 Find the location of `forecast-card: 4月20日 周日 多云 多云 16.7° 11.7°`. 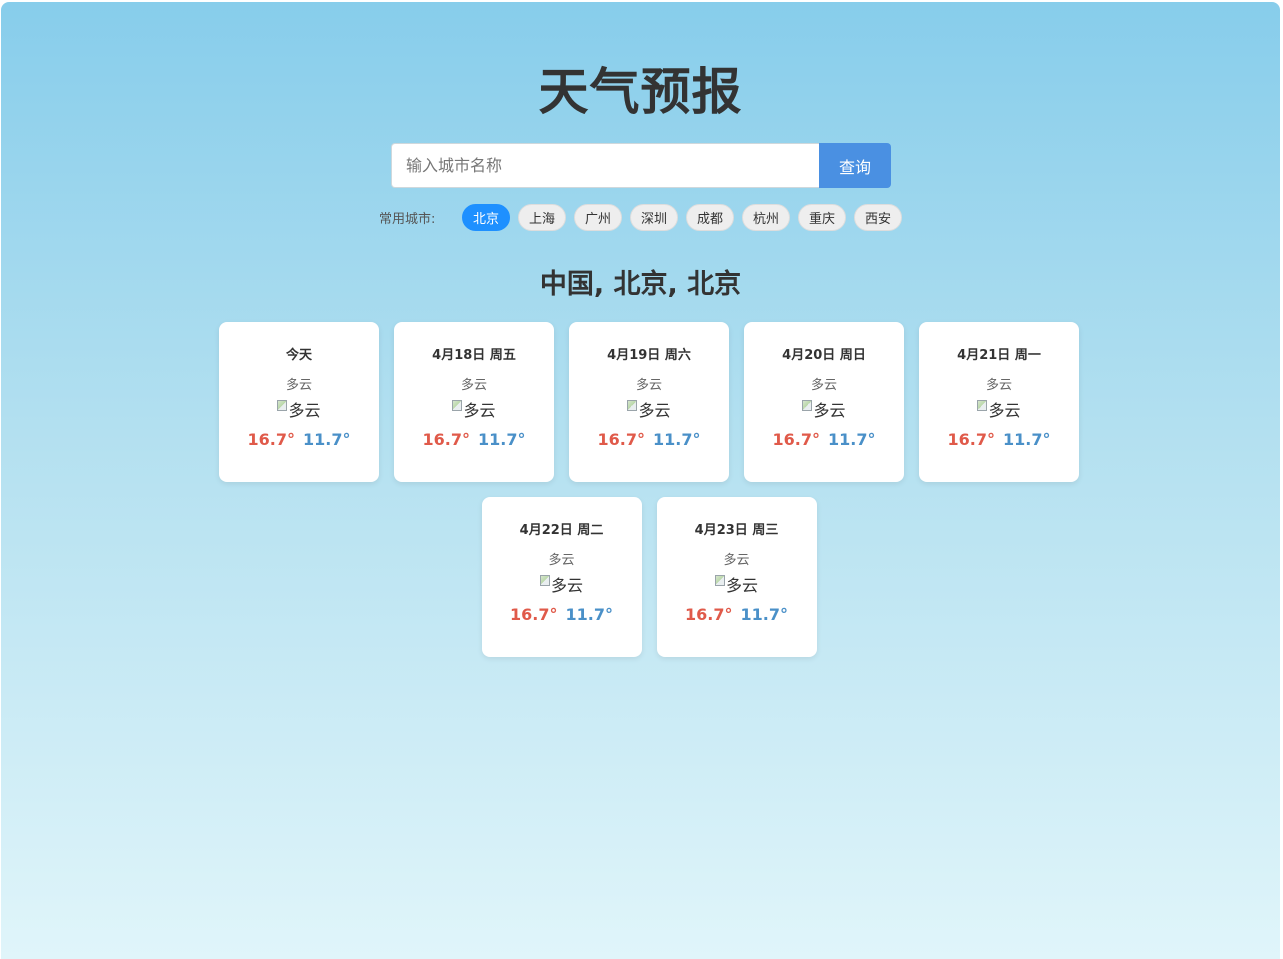

forecast-card: 4月20日 周日 多云 多云 16.7° 11.7° is located at coordinates (824, 402).